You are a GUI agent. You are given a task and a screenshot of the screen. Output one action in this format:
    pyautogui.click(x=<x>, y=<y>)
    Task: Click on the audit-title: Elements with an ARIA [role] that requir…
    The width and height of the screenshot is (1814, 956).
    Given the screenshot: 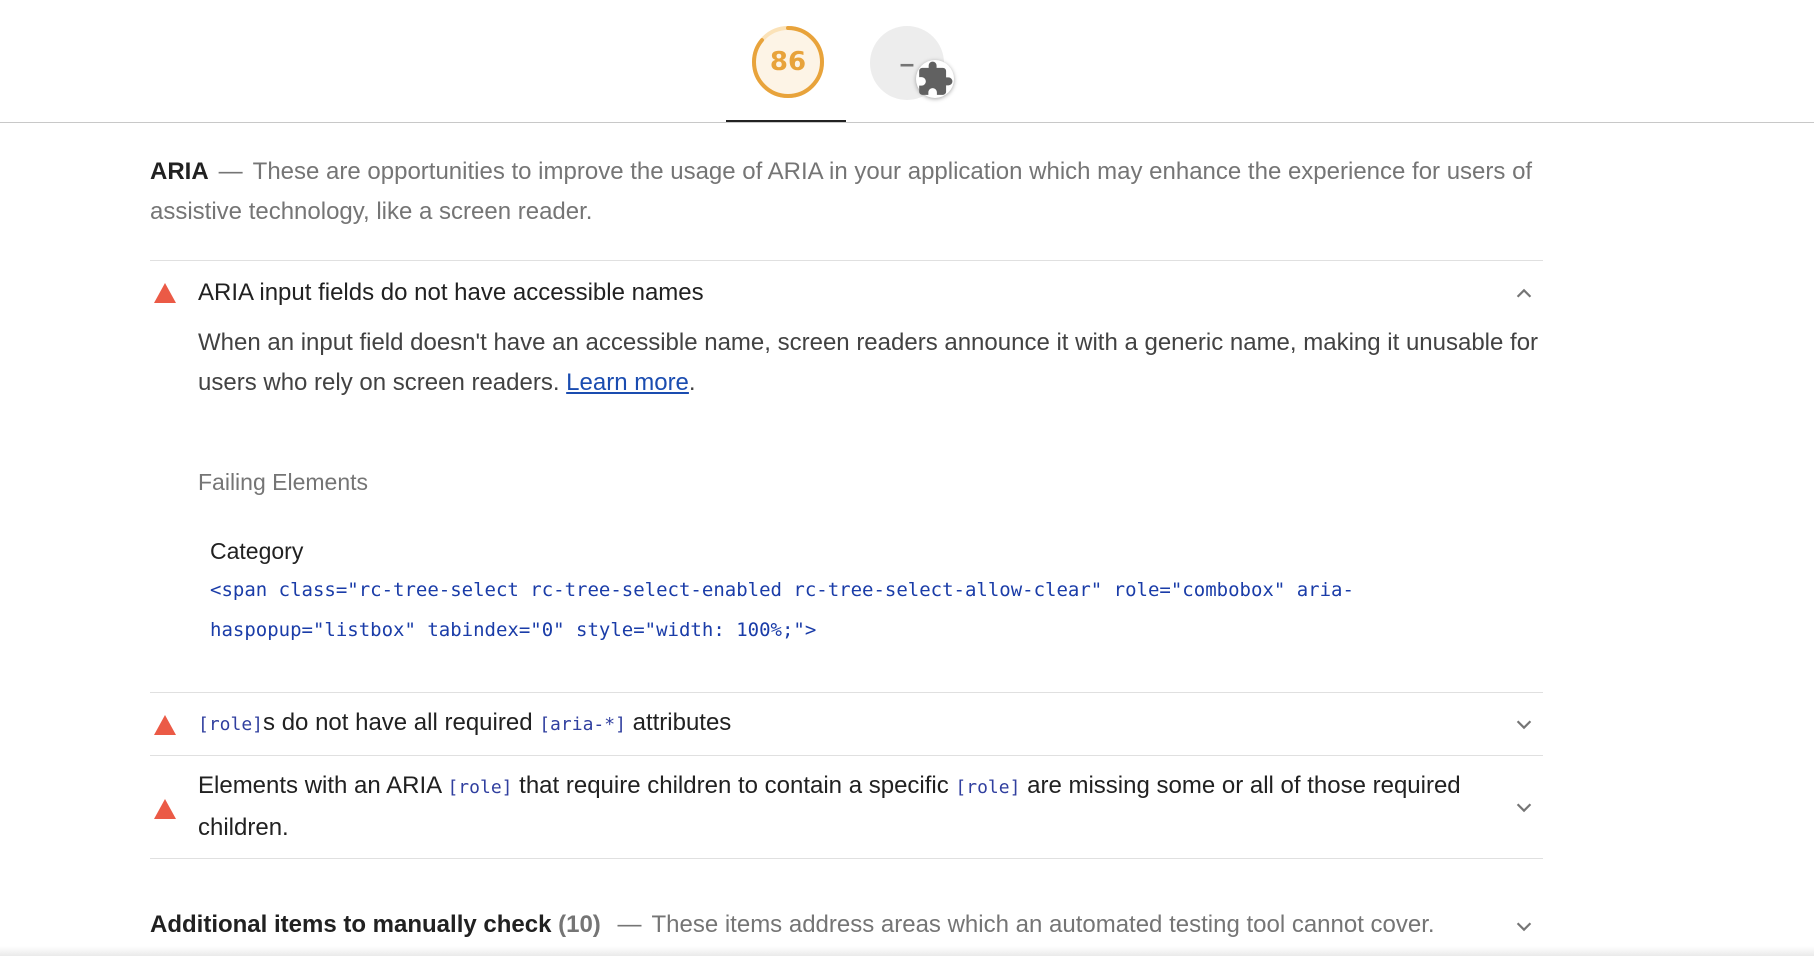 What is the action you would take?
    pyautogui.click(x=840, y=807)
    